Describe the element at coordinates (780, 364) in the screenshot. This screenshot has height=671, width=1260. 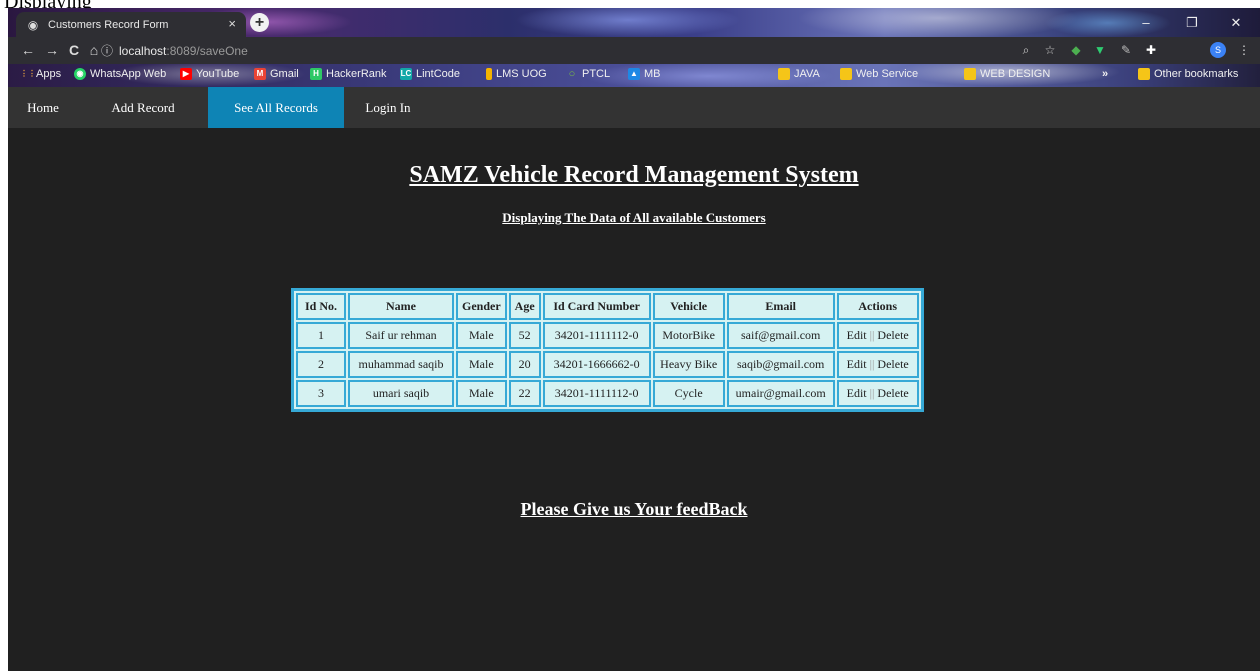
I see `cell-email: saqib@gmail.com` at that location.